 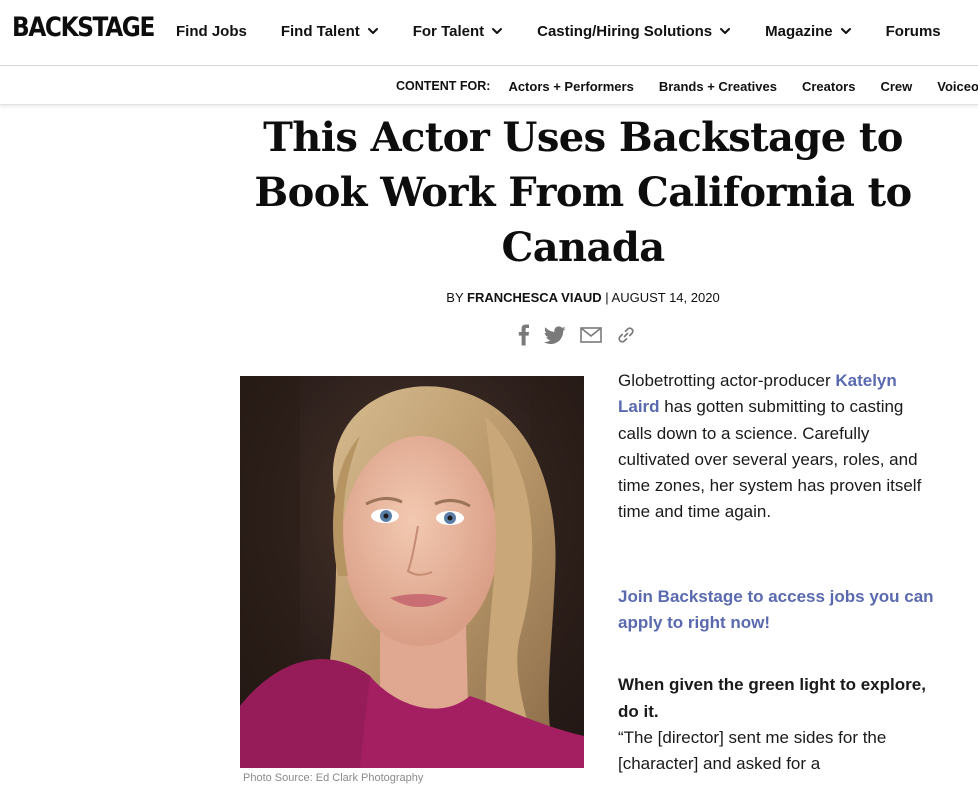 What do you see at coordinates (534, 297) in the screenshot?
I see `author-name: FRANCHESCA VIAUD` at bounding box center [534, 297].